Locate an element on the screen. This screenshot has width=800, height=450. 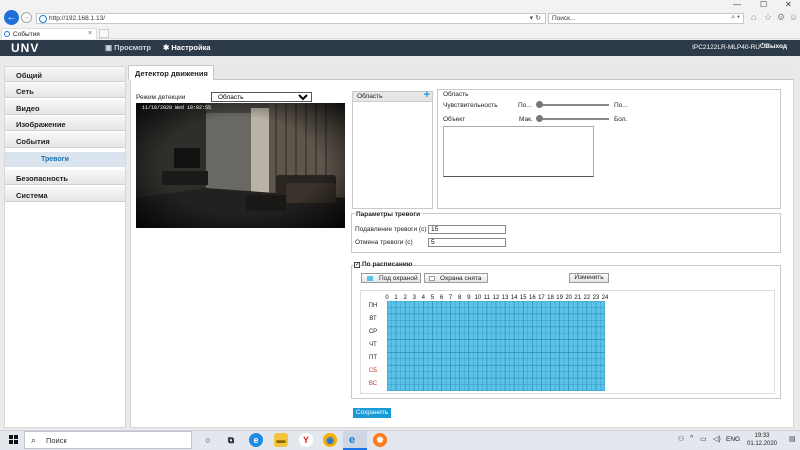
forward-button: → is located at coordinates (26, 17).